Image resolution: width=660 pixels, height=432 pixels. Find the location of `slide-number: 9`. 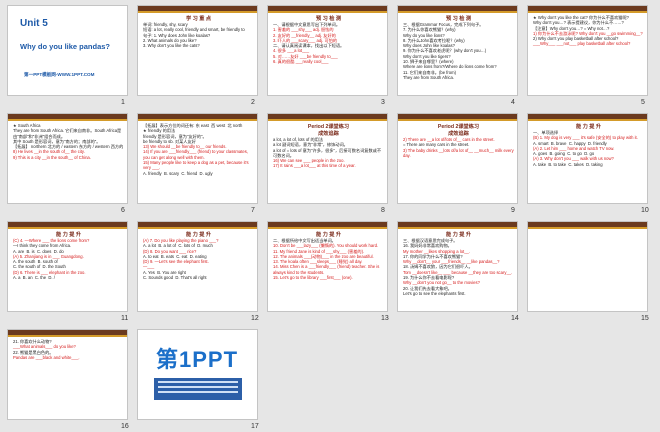

slide-number: 9 is located at coordinates (513, 210).